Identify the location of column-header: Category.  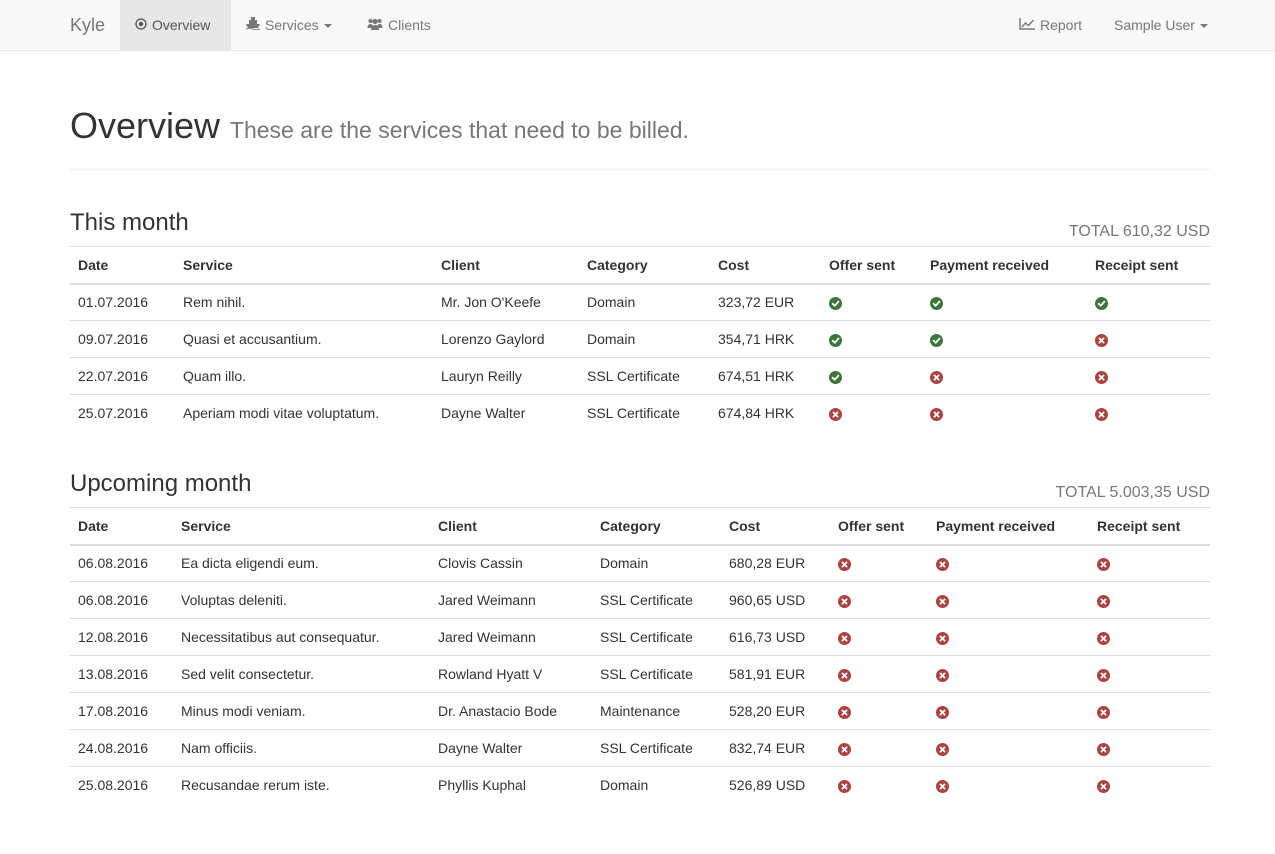
(644, 265).